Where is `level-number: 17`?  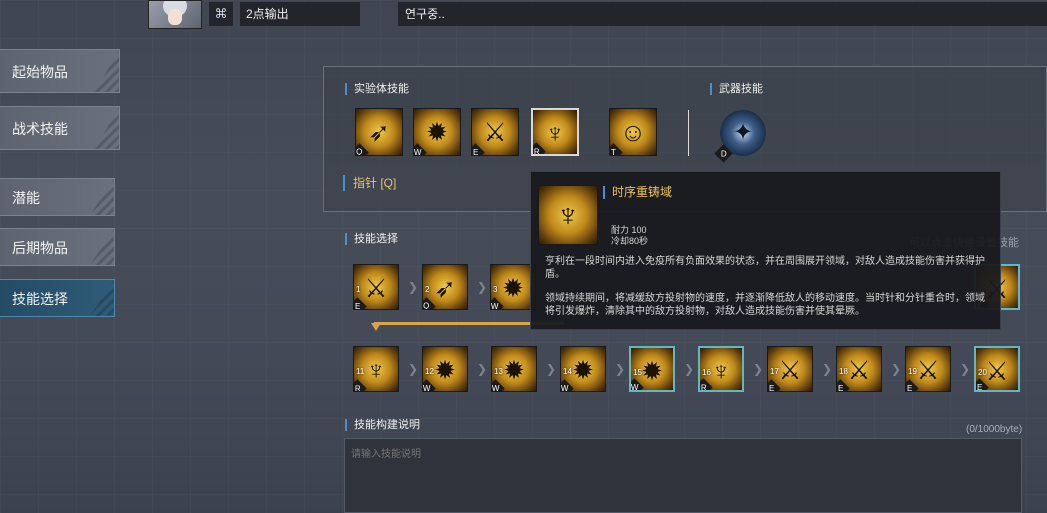 level-number: 17 is located at coordinates (774, 371).